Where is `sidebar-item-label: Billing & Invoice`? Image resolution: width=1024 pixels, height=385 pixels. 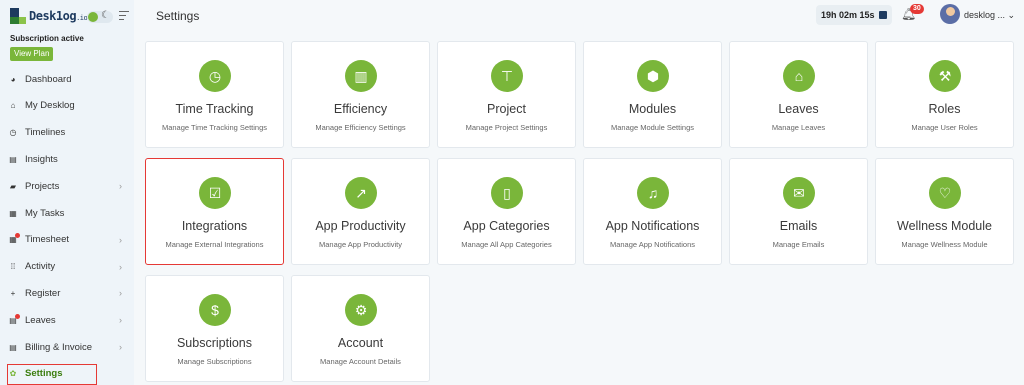
sidebar-item-label: Billing & Invoice is located at coordinates (59, 347).